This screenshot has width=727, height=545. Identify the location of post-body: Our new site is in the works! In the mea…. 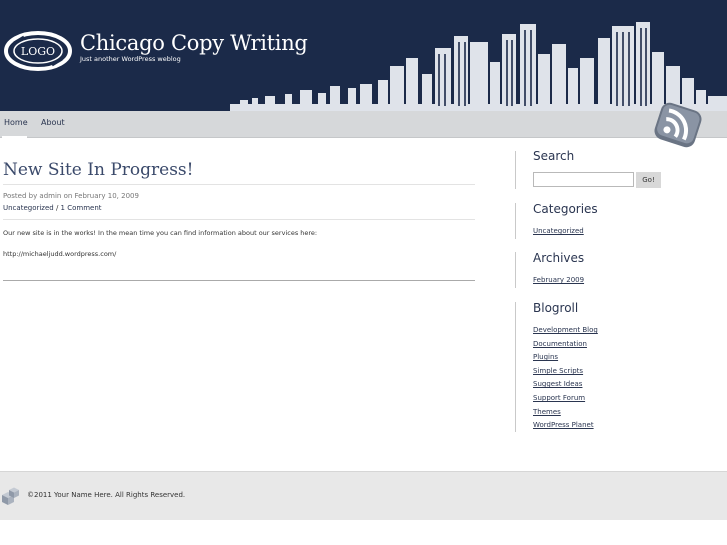
(160, 233).